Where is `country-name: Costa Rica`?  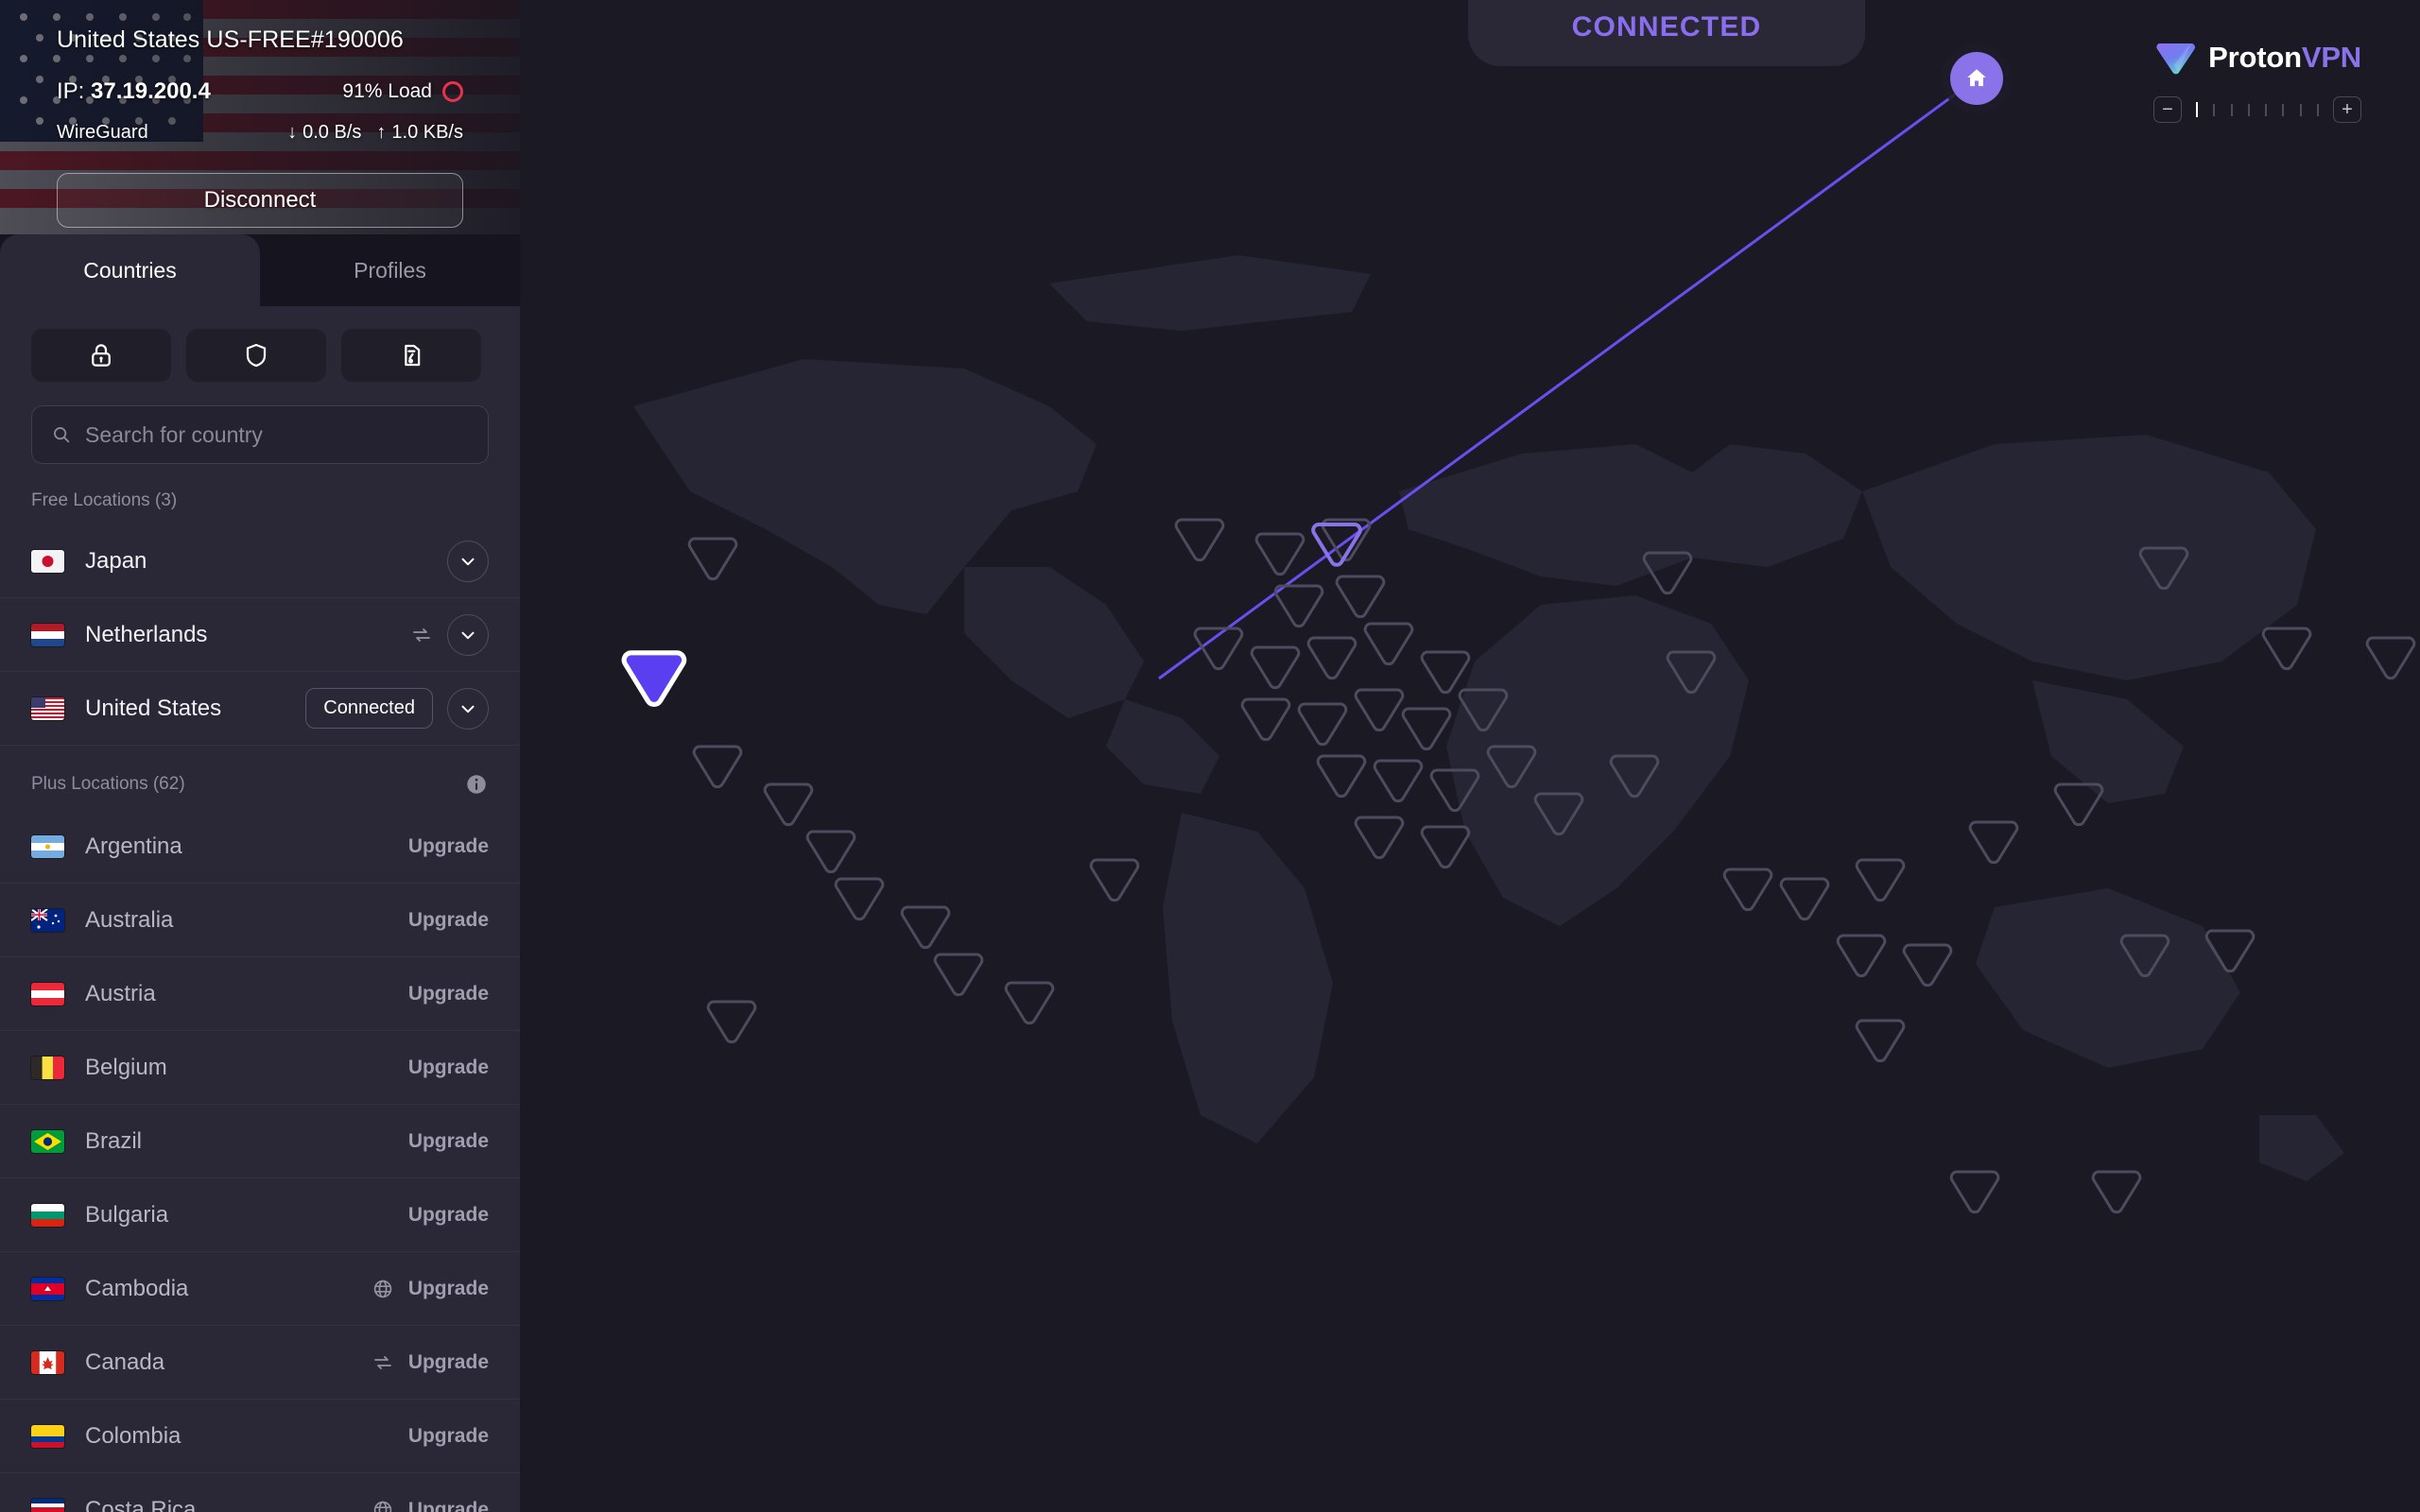 country-name: Costa Rica is located at coordinates (141, 1504).